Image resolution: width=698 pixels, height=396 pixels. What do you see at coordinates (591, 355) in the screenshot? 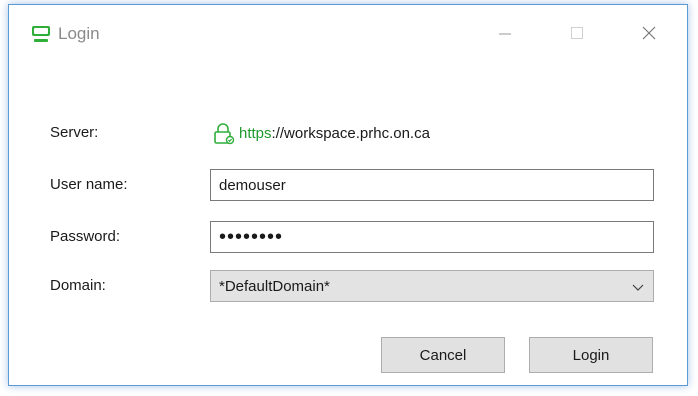
I see `login-button: Login` at bounding box center [591, 355].